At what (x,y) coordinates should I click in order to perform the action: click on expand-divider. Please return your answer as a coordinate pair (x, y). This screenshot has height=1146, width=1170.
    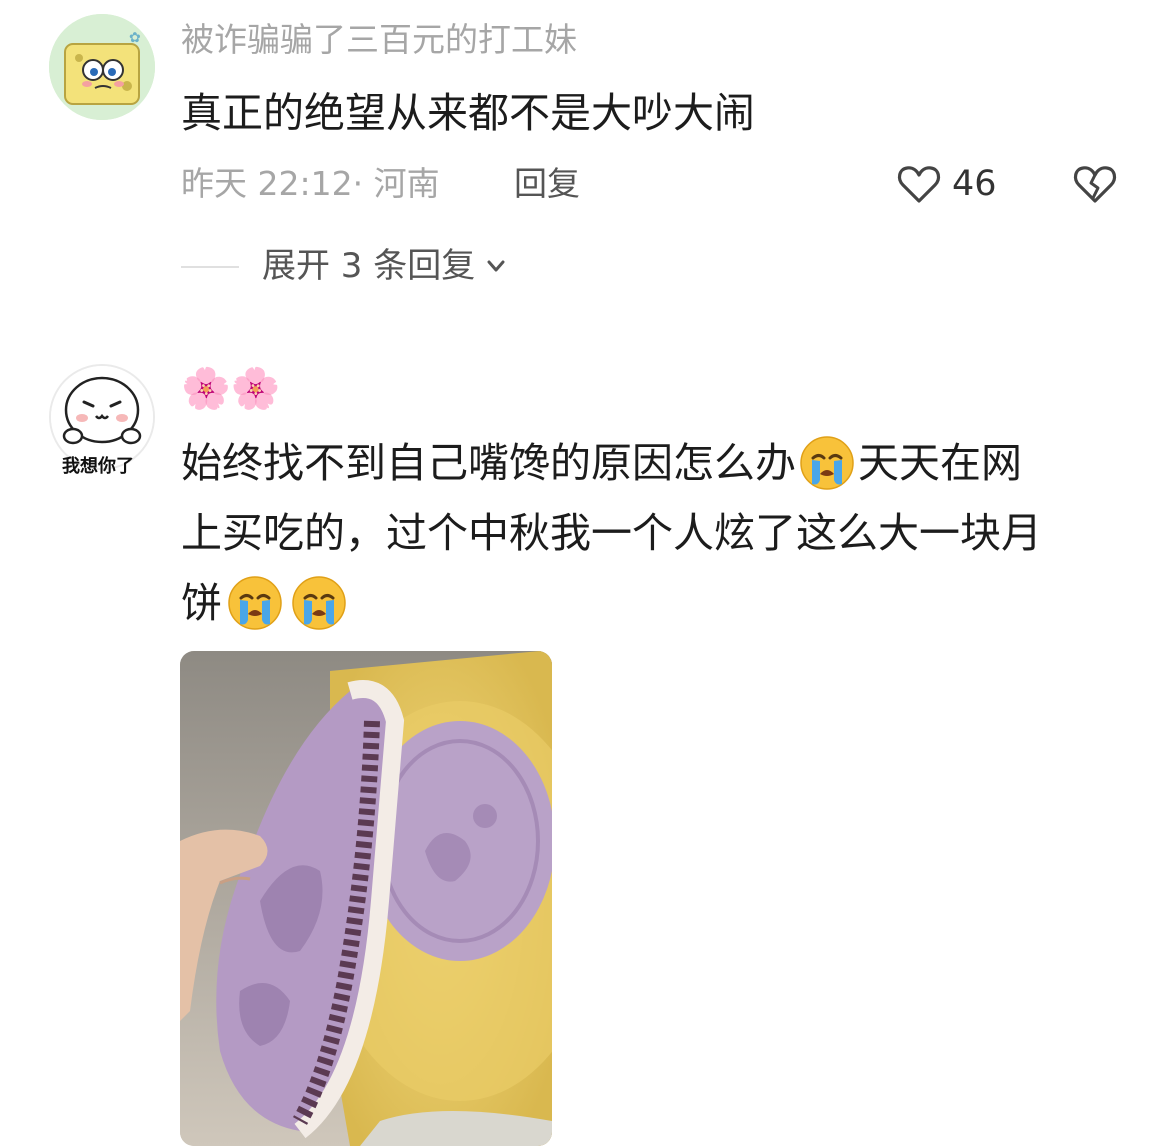
    Looking at the image, I should click on (210, 267).